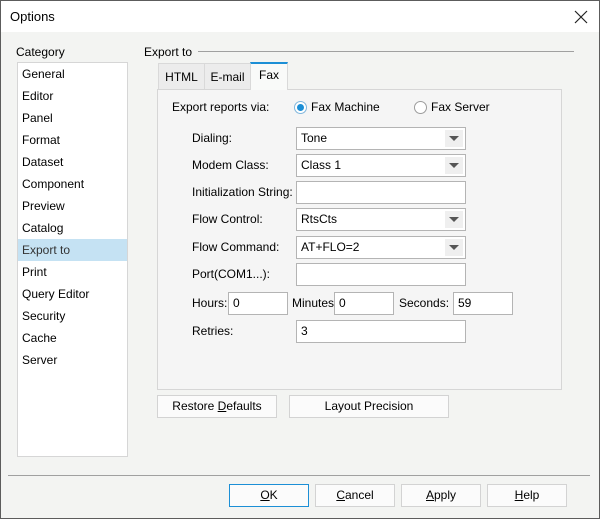 The width and height of the screenshot is (600, 519). I want to click on category-item-preview: Preview, so click(72, 206).